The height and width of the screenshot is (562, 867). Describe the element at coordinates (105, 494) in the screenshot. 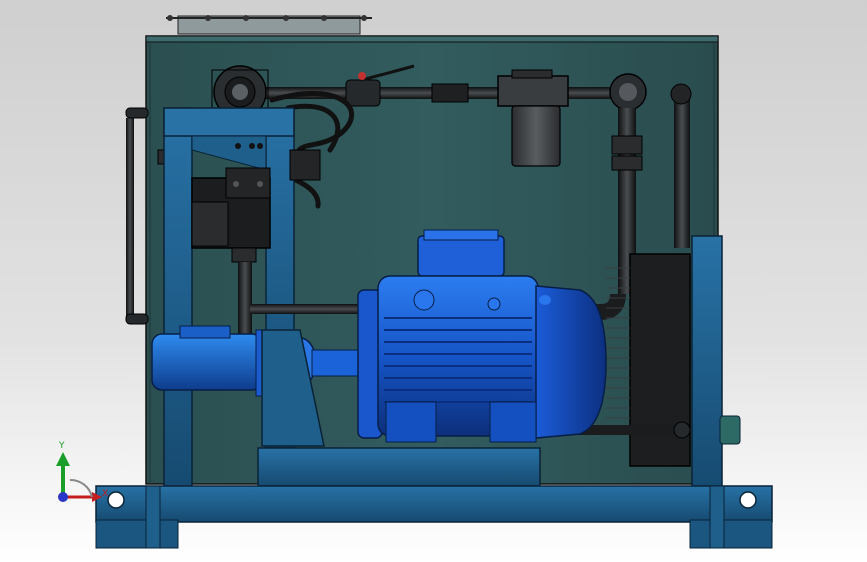

I see `triad-x-label: X` at that location.